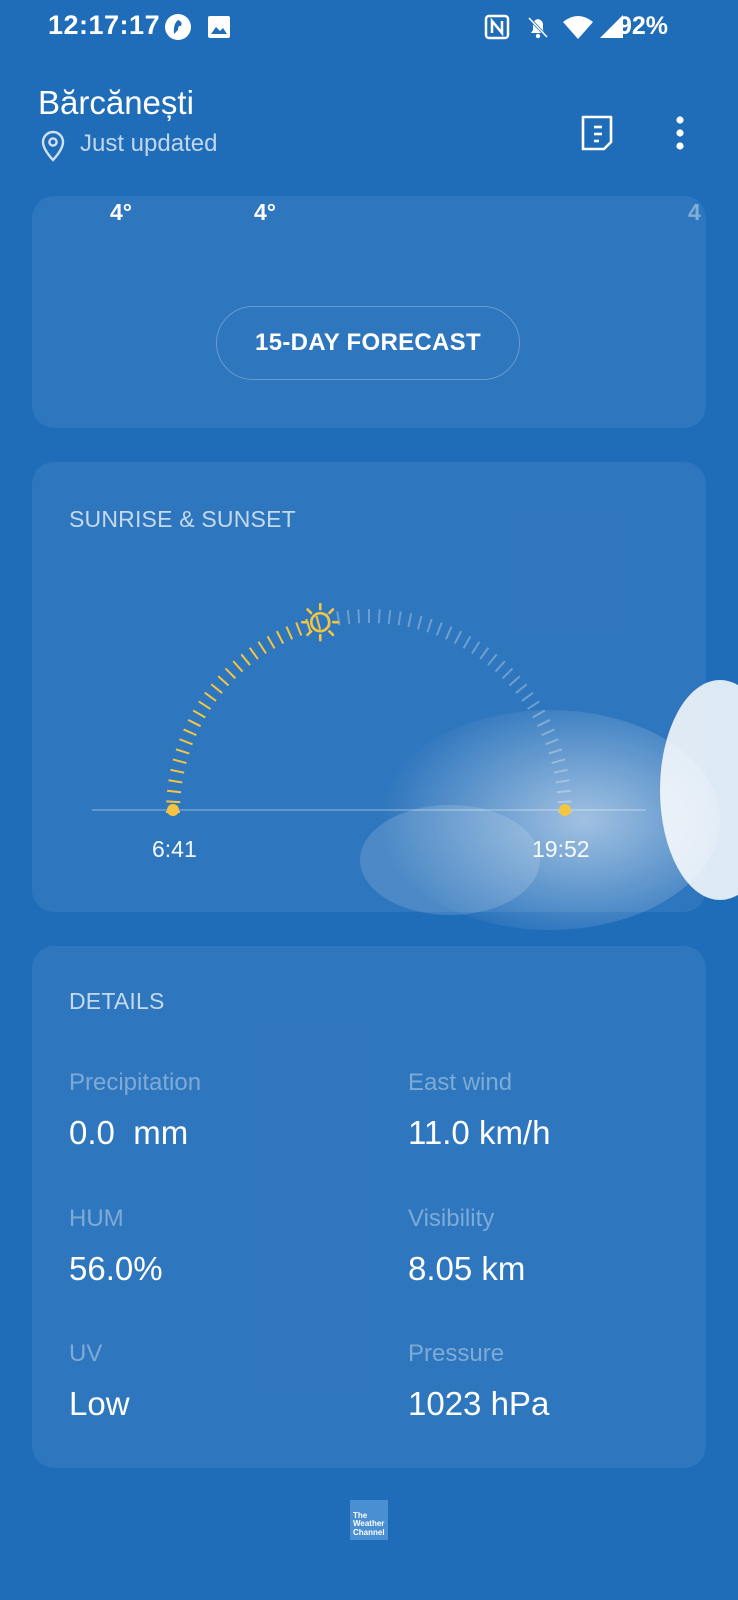 This screenshot has height=1600, width=738. What do you see at coordinates (116, 1268) in the screenshot?
I see `humidity-value: 56.0%` at bounding box center [116, 1268].